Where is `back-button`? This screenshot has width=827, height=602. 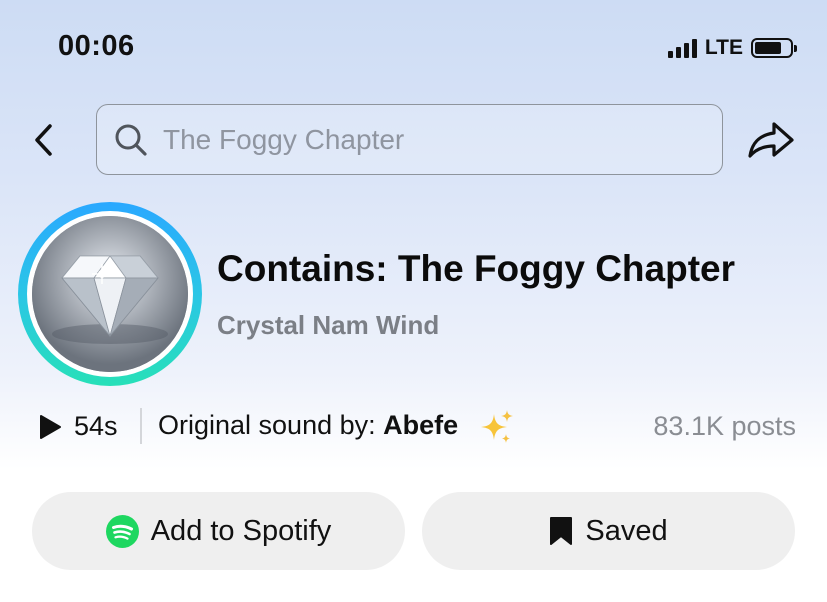 back-button is located at coordinates (45, 140).